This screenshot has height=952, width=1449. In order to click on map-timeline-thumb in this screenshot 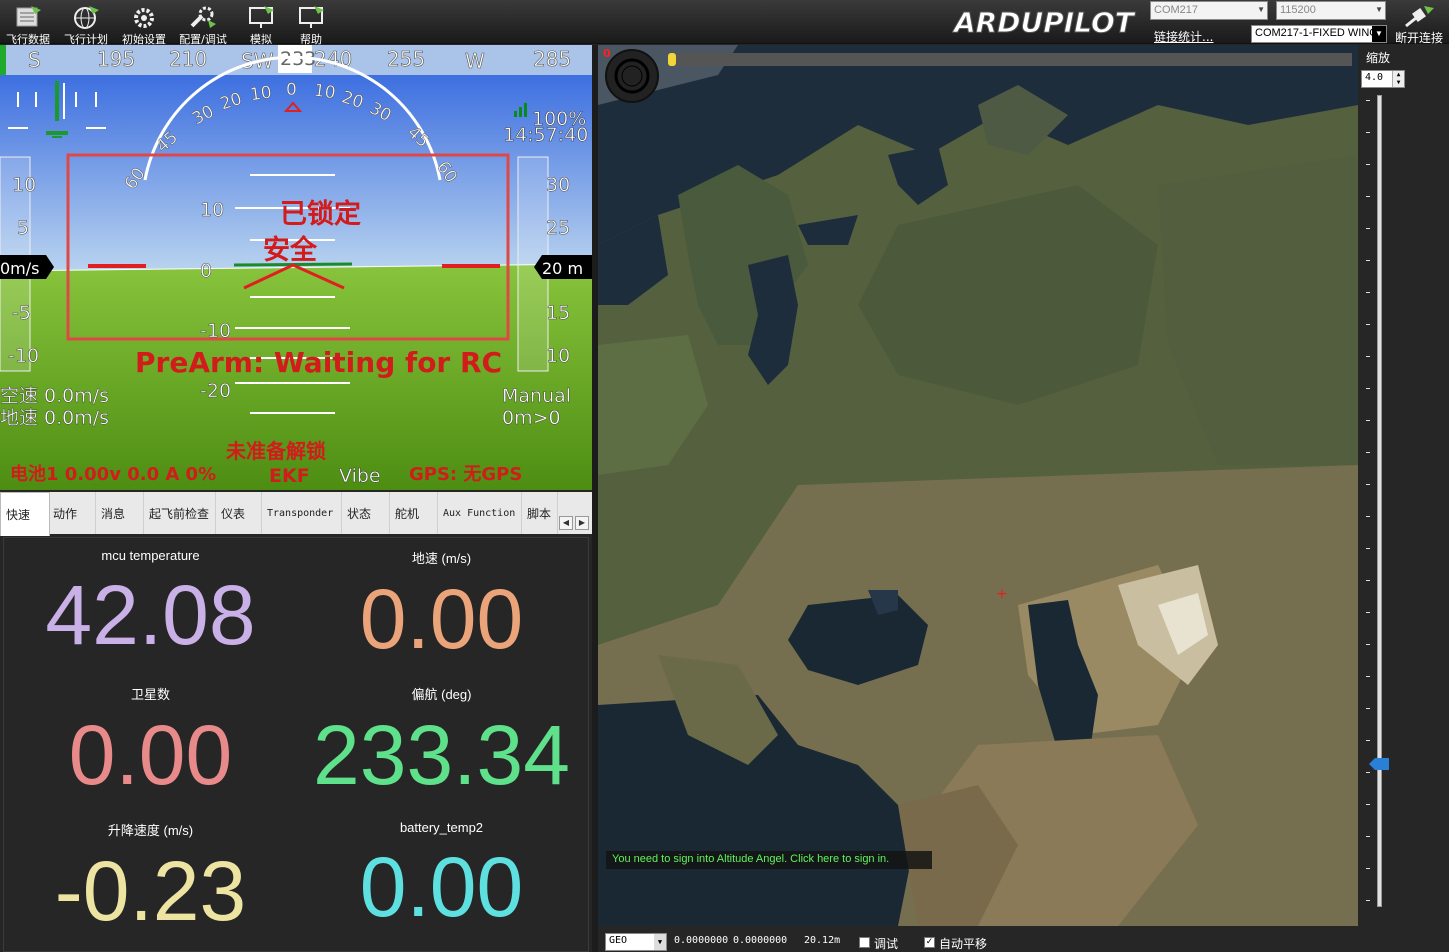, I will do `click(672, 59)`.